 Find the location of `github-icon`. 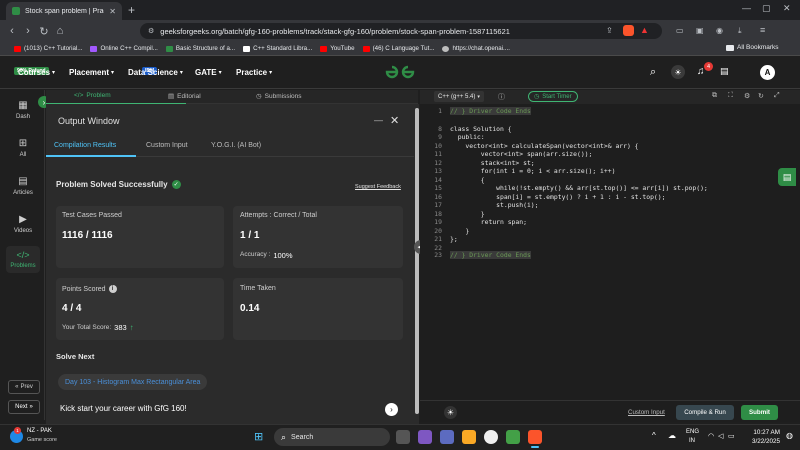

github-icon is located at coordinates (491, 437).